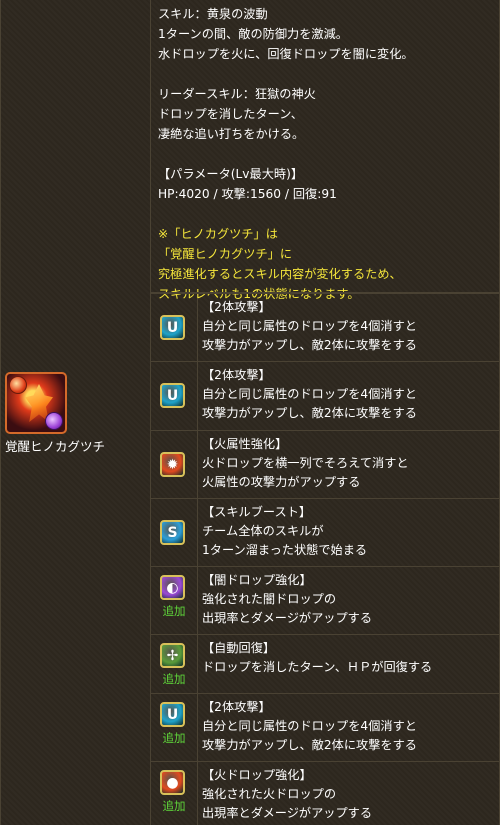 This screenshot has width=500, height=825. I want to click on awakening-line: ドロップを消したターン、ＨＰが回復する, so click(317, 667).